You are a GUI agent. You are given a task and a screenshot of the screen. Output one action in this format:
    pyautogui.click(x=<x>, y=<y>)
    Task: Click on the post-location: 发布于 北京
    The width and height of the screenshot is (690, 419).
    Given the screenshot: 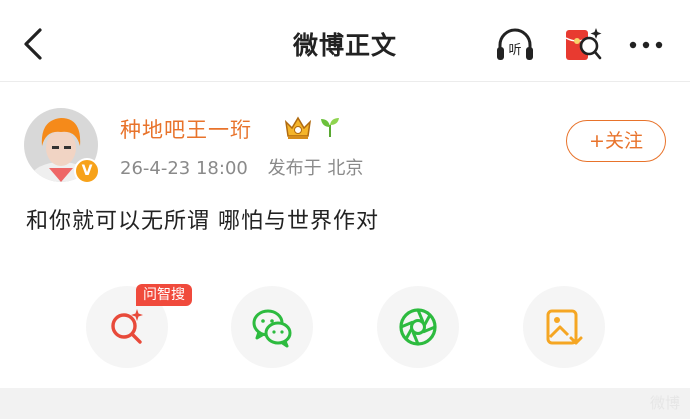 What is the action you would take?
    pyautogui.click(x=315, y=168)
    